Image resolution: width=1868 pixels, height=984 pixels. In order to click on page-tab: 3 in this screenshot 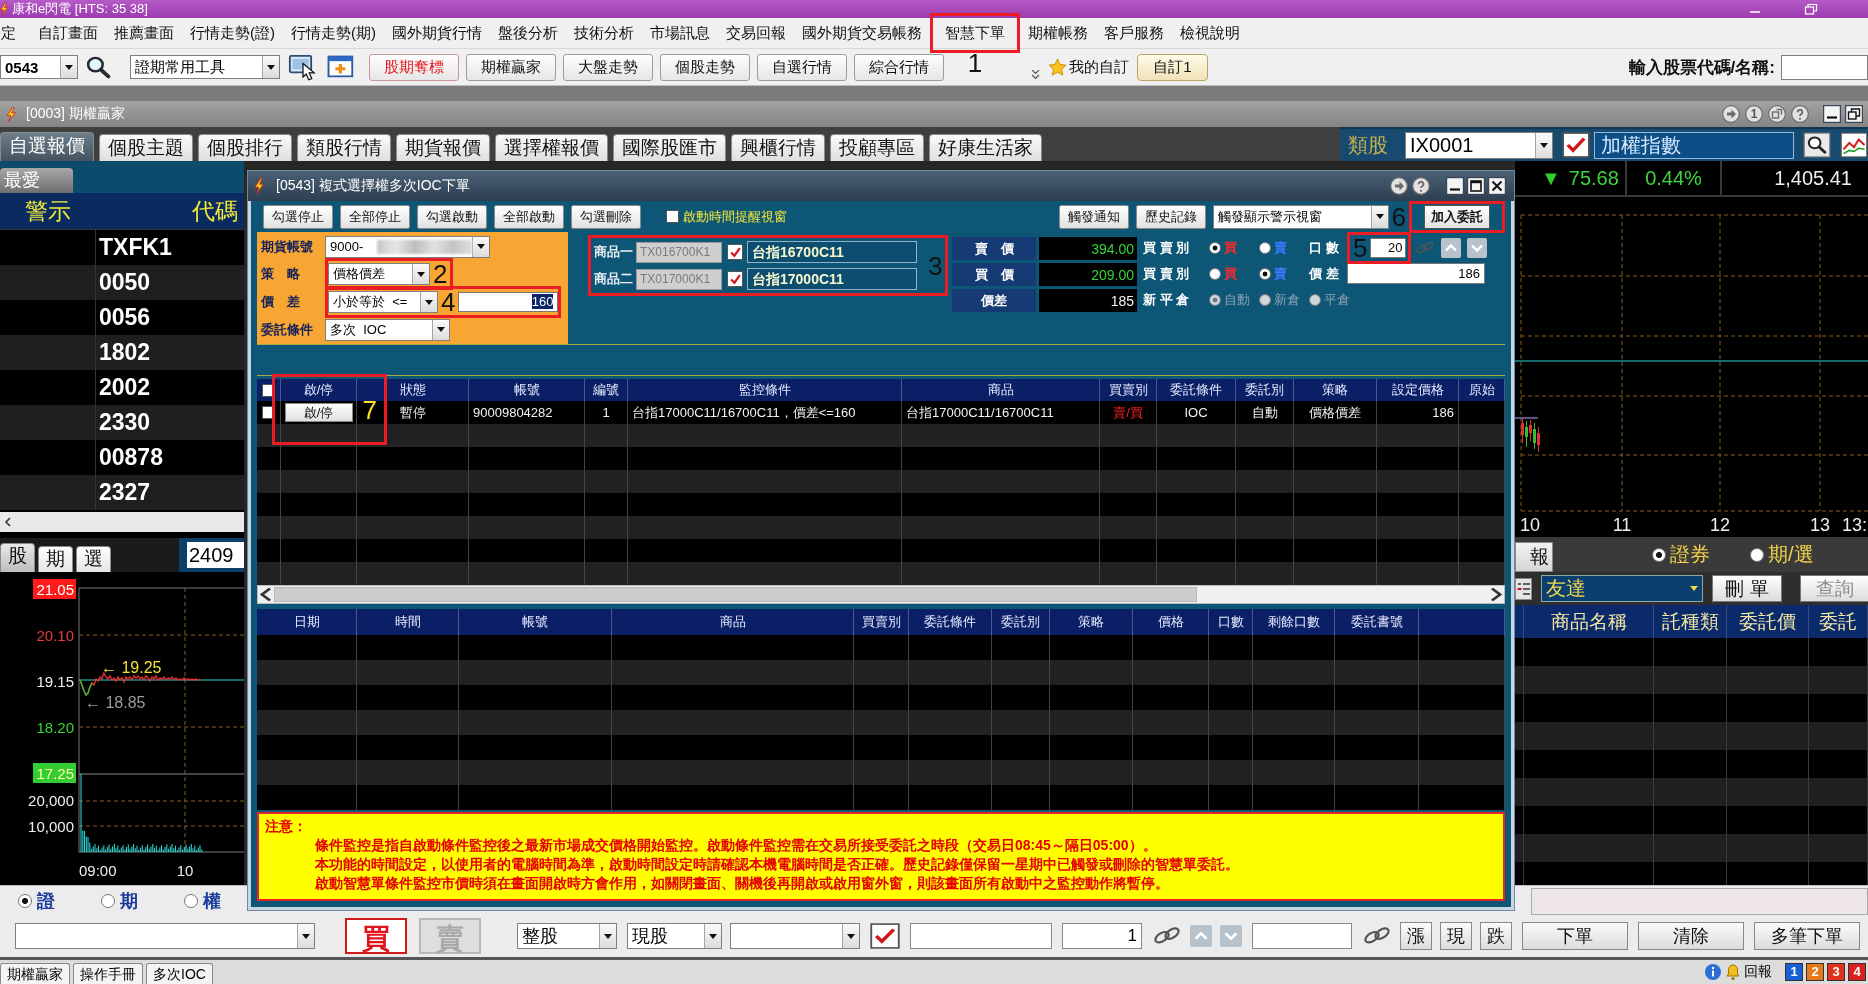, I will do `click(1836, 972)`.